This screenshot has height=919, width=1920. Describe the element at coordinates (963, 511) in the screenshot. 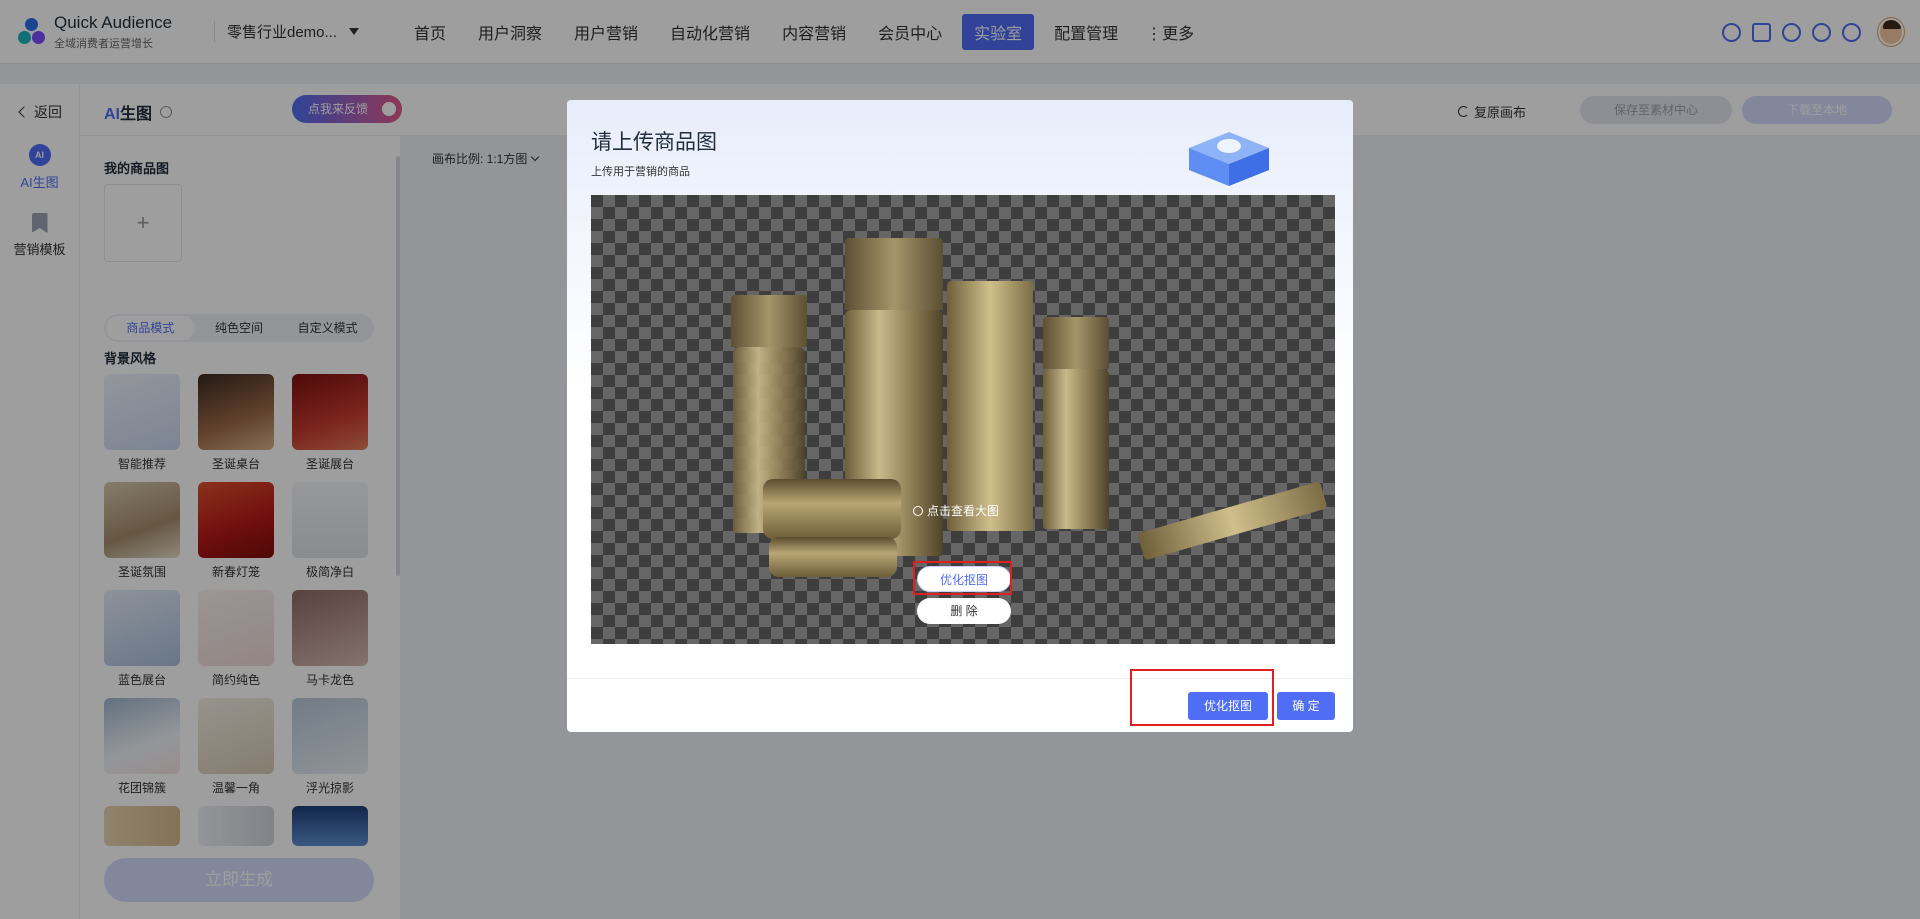

I see `view-large-label: 点击查看大图` at that location.